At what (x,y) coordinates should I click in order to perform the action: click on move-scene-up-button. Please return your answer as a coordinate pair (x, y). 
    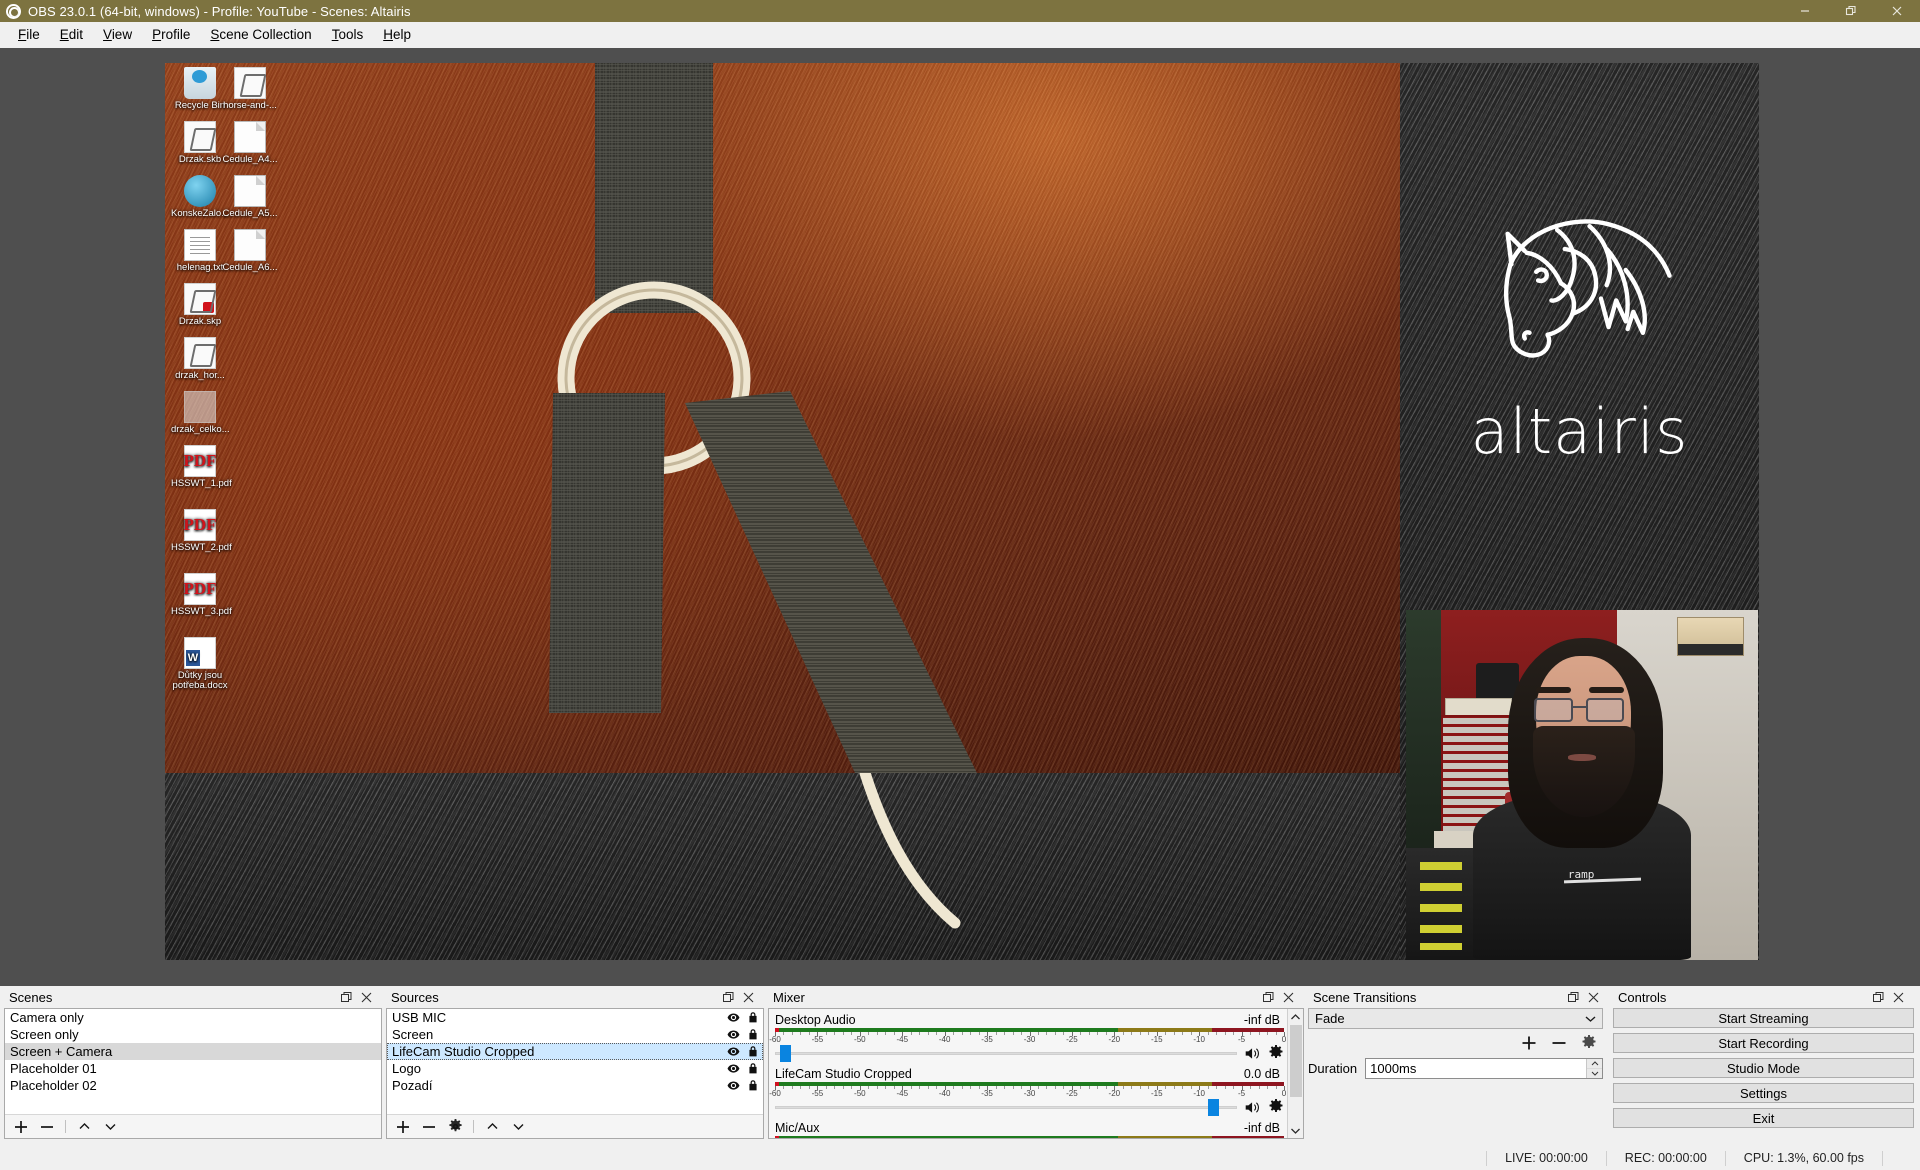
    Looking at the image, I should click on (84, 1127).